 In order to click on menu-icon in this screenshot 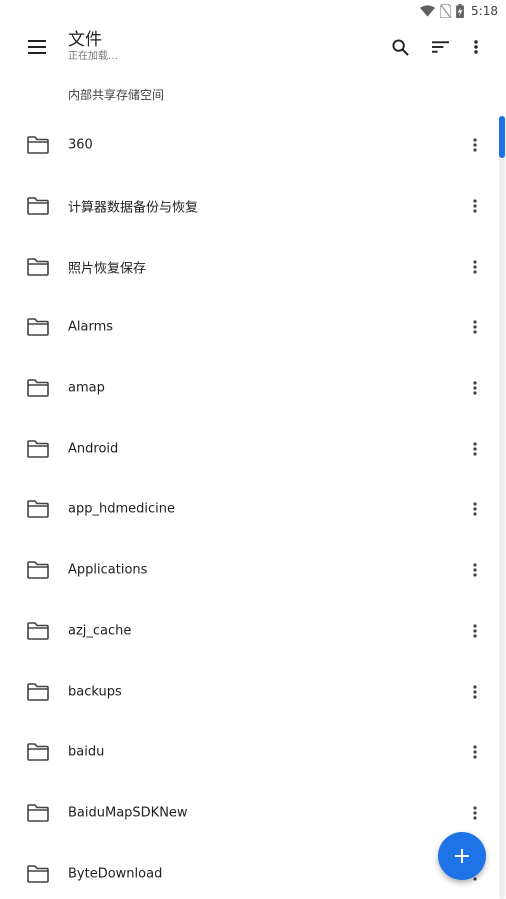, I will do `click(37, 47)`.